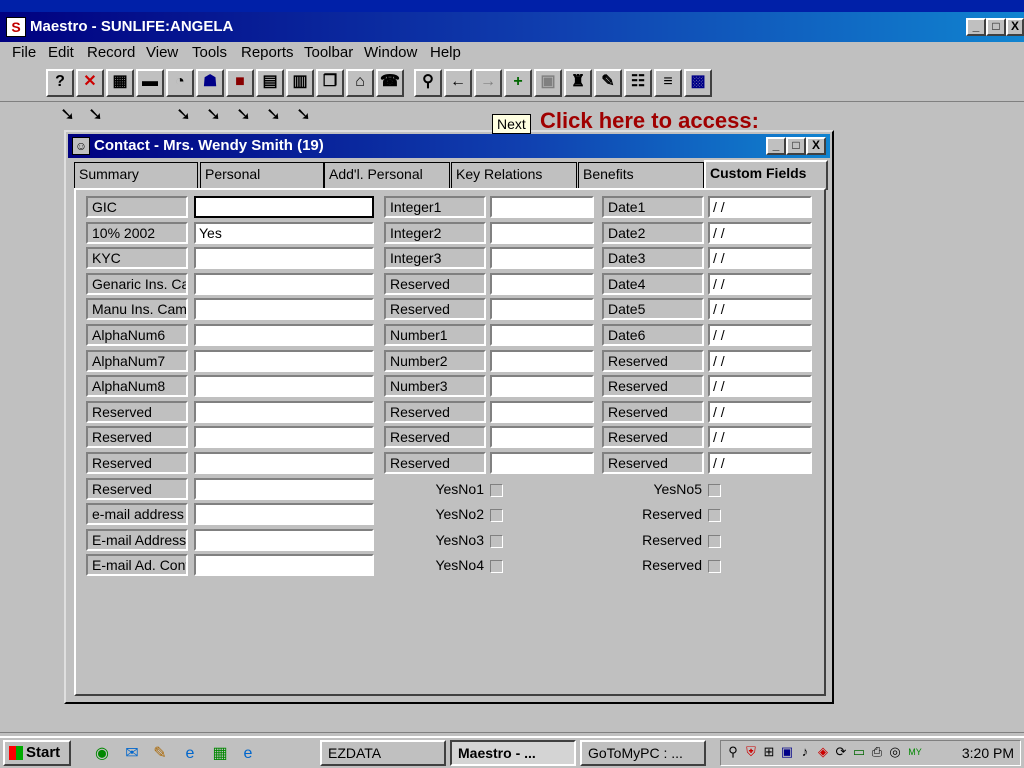  What do you see at coordinates (160, 754) in the screenshot?
I see `quicklaunch-notepad-icon: ✎` at bounding box center [160, 754].